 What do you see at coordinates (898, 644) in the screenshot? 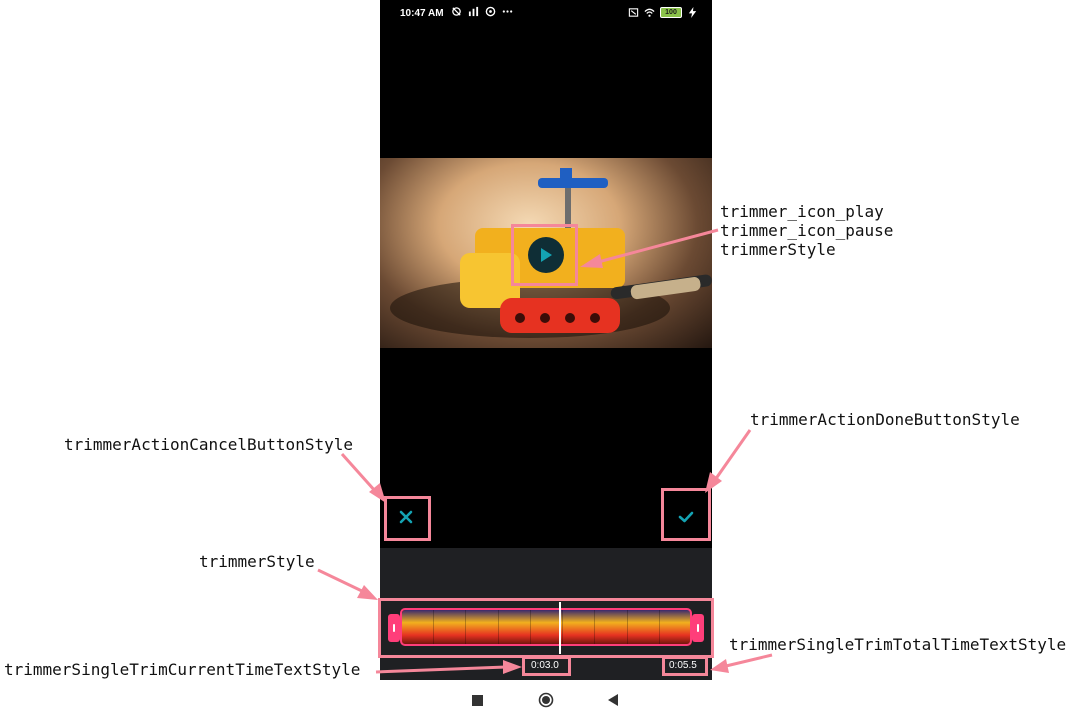
I see `annotation-total-time: trimmerSingleTrimTotalTimeTextStyle` at bounding box center [898, 644].